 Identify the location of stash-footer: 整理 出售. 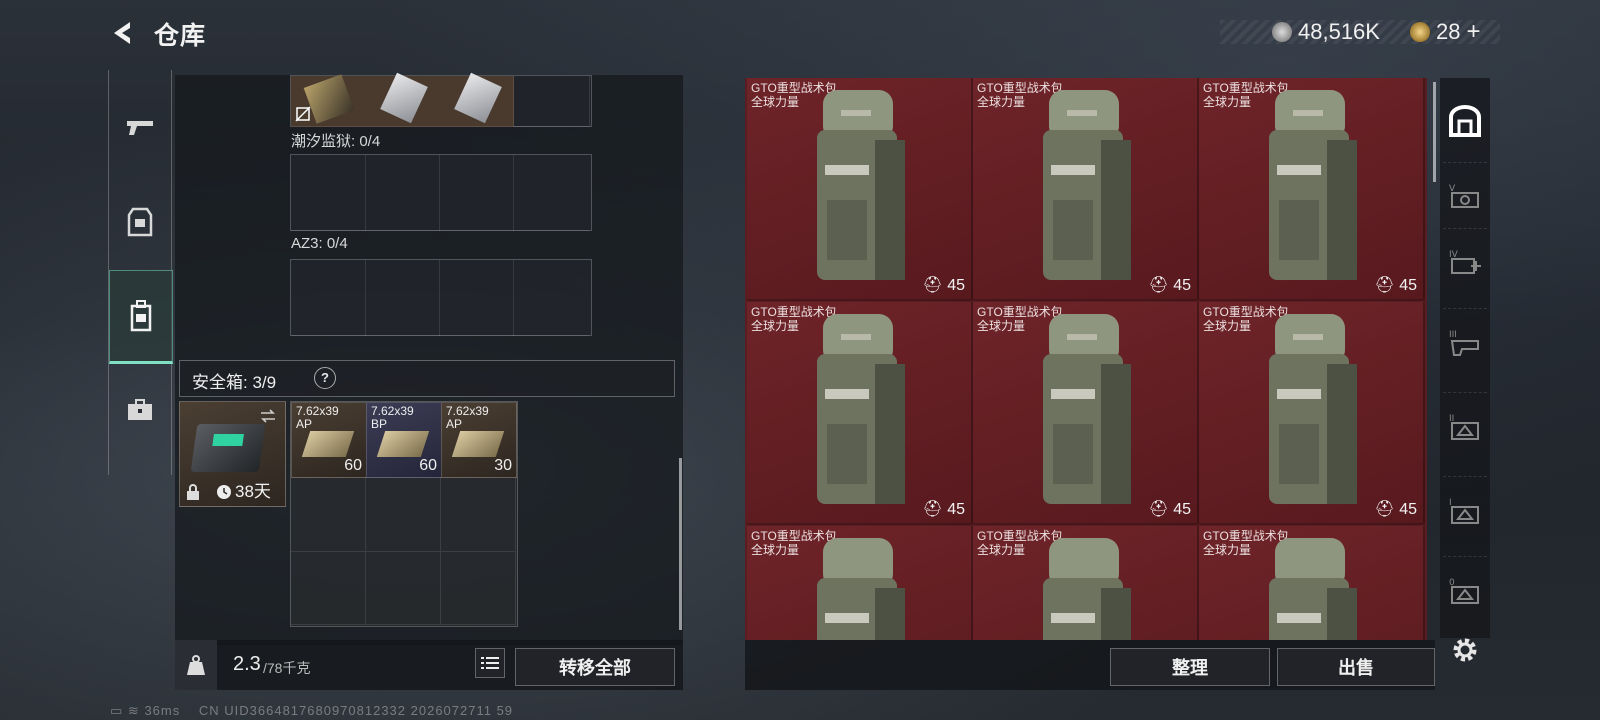
(1090, 665).